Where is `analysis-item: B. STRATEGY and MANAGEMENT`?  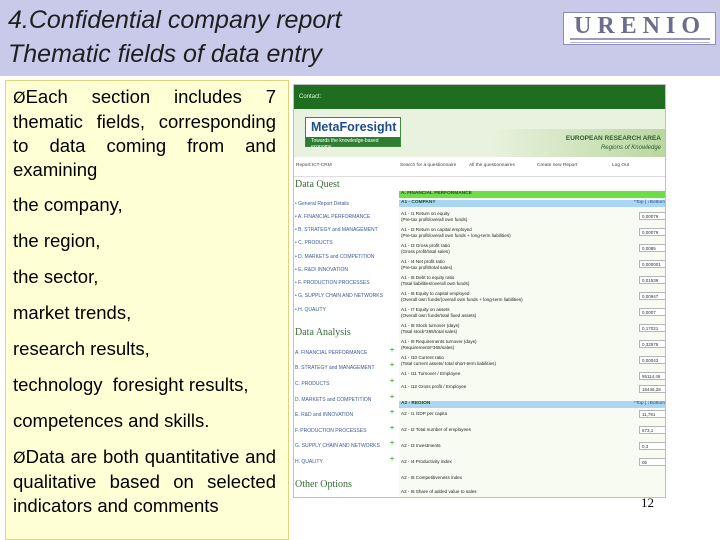 analysis-item: B. STRATEGY and MANAGEMENT is located at coordinates (335, 368).